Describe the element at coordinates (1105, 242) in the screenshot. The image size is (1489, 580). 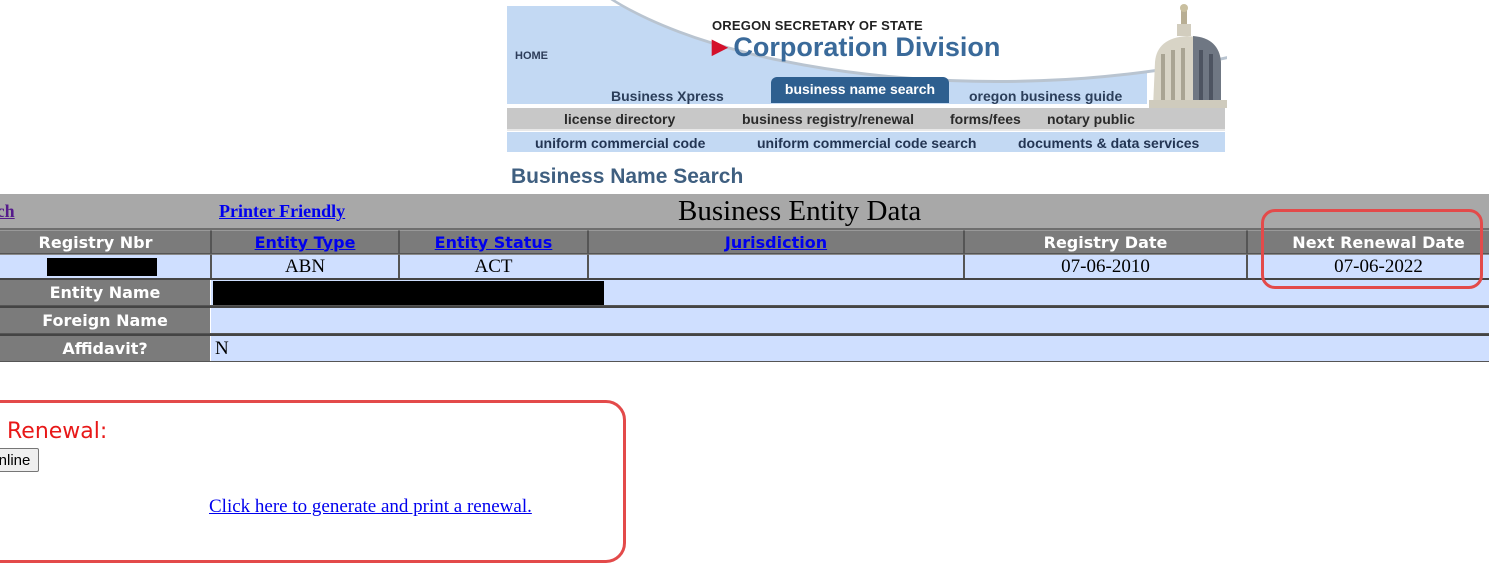
I see `column-header-registry-date: Registry Date` at that location.